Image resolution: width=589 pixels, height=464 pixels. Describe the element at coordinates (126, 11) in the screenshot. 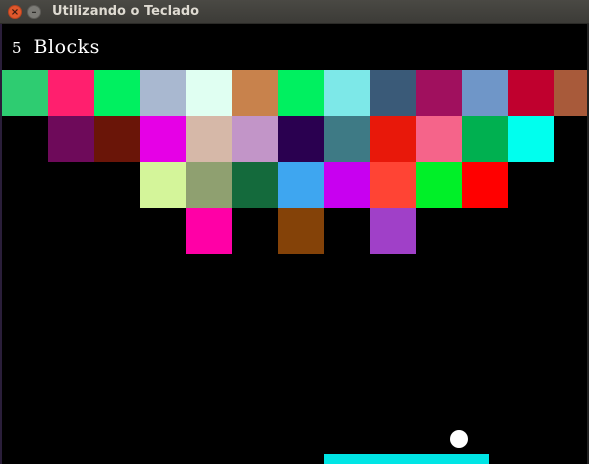

I see `window-title: Utilizando o Teclado` at that location.